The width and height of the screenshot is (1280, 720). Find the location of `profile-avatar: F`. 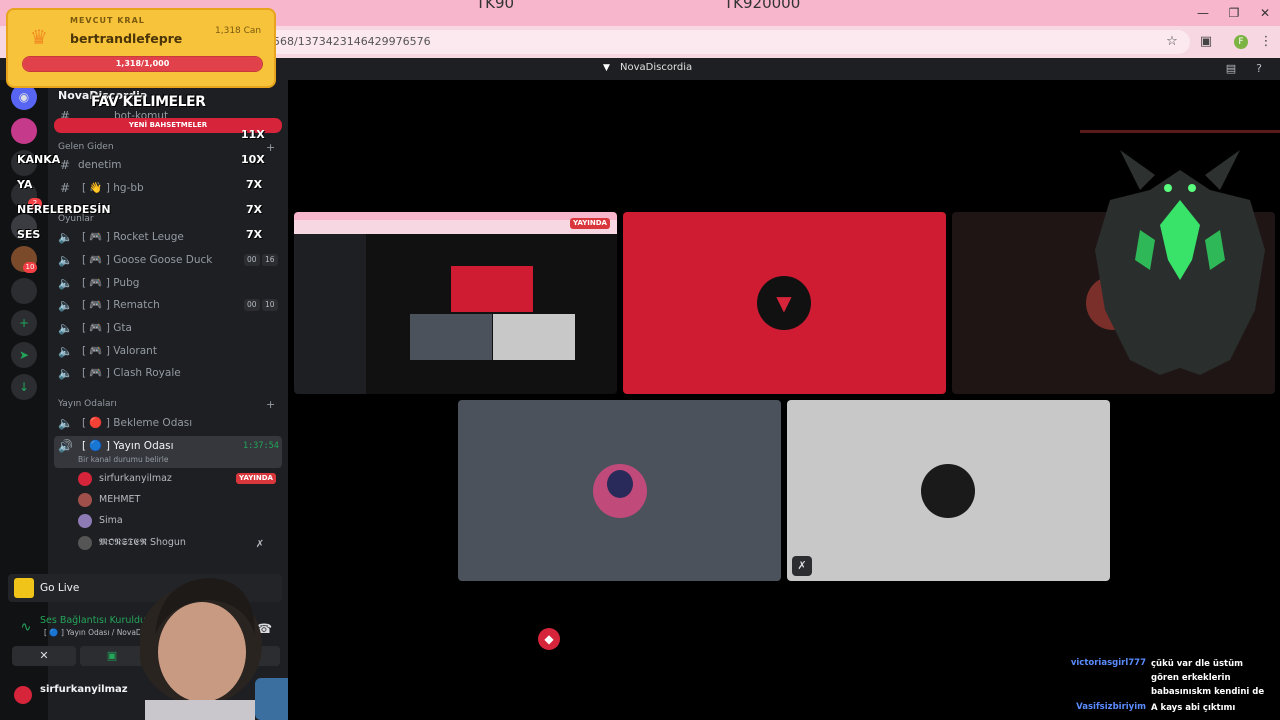

profile-avatar: F is located at coordinates (1241, 42).